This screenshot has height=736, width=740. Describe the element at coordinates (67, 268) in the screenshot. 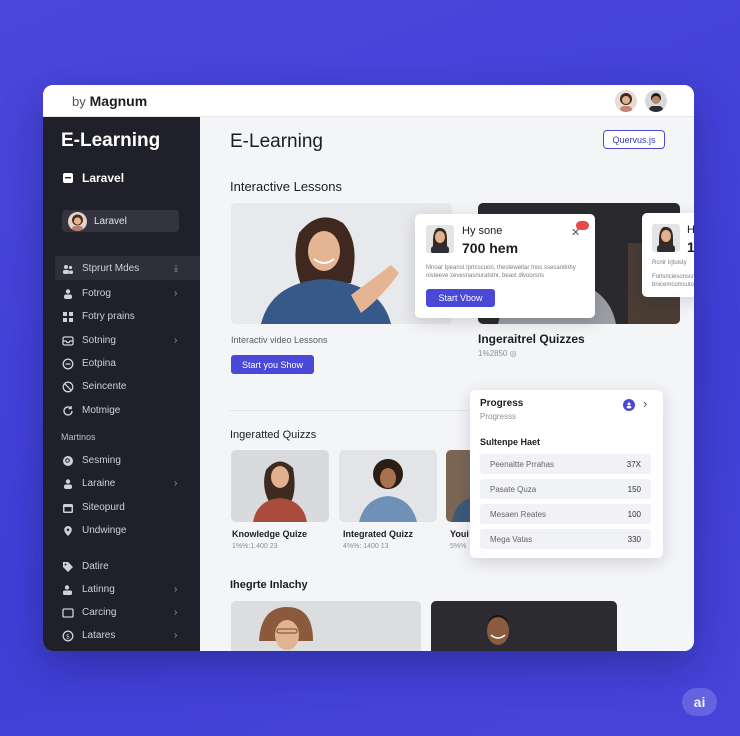

I see `users-icon` at that location.